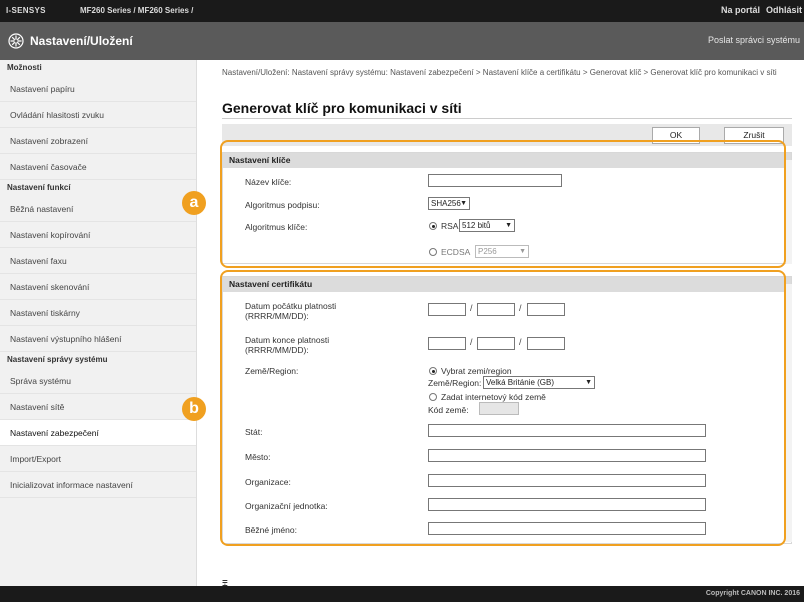 This screenshot has height=602, width=804. Describe the element at coordinates (98, 89) in the screenshot. I see `sidebar-item-paper: Nastavení papíru` at that location.